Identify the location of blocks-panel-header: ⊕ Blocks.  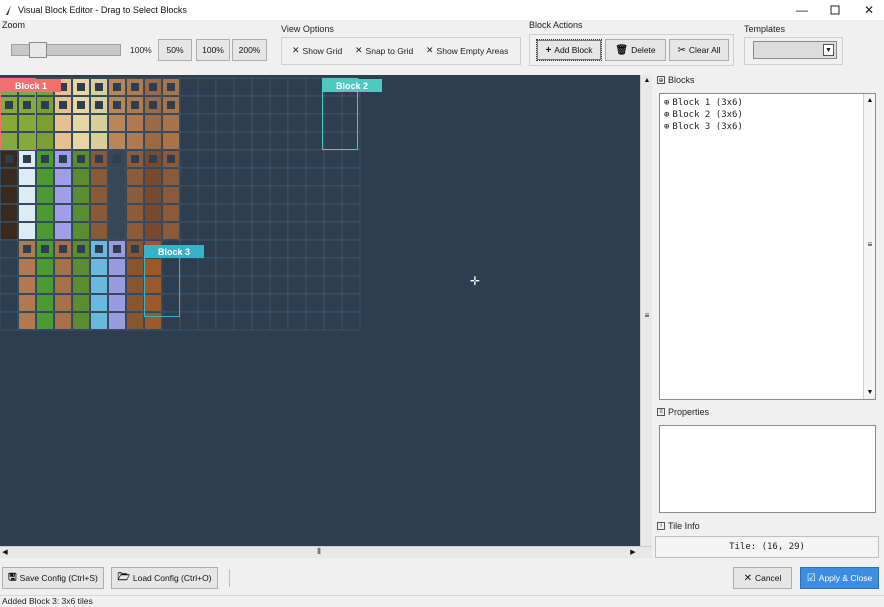
(676, 80).